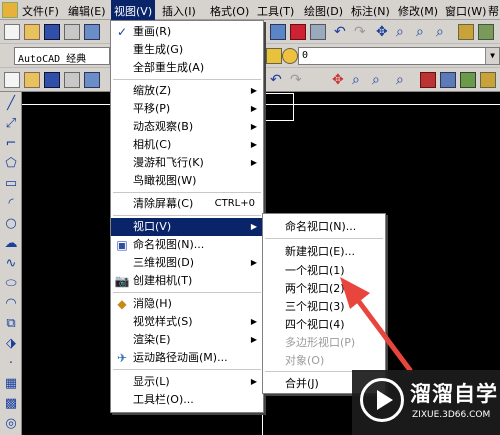 The width and height of the screenshot is (500, 435). Describe the element at coordinates (187, 322) in the screenshot. I see `menu-item-visual-styles: 视觉样式(S) ▶` at that location.